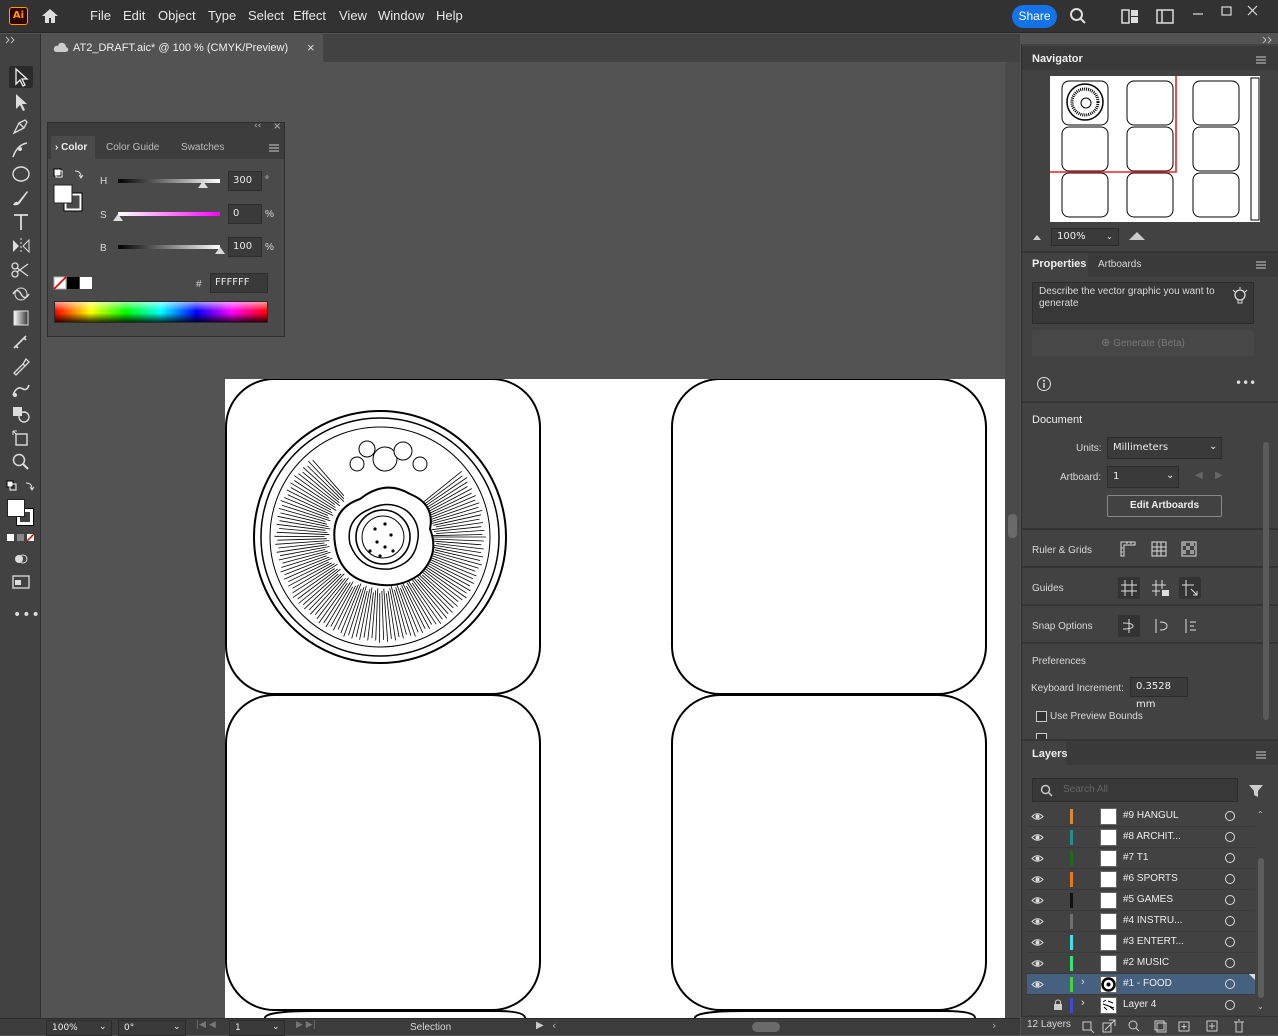 Image resolution: width=1278 pixels, height=1036 pixels. Describe the element at coordinates (21, 150) in the screenshot. I see `curvature-tool` at that location.